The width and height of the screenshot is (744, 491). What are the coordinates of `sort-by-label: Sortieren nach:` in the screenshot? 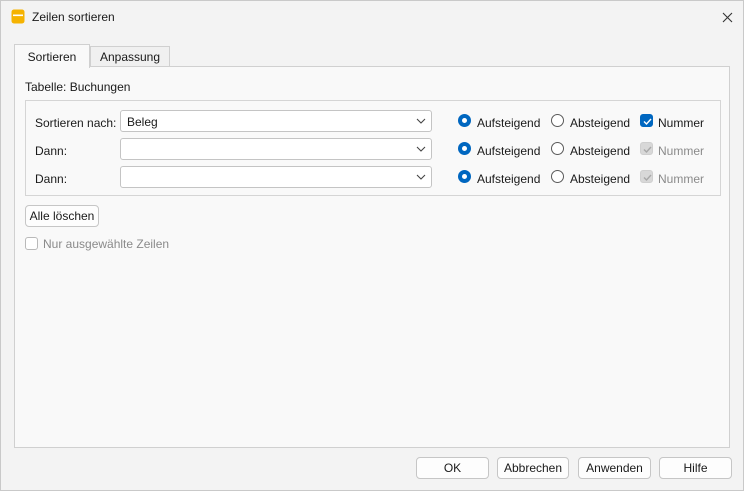 It's located at (76, 123).